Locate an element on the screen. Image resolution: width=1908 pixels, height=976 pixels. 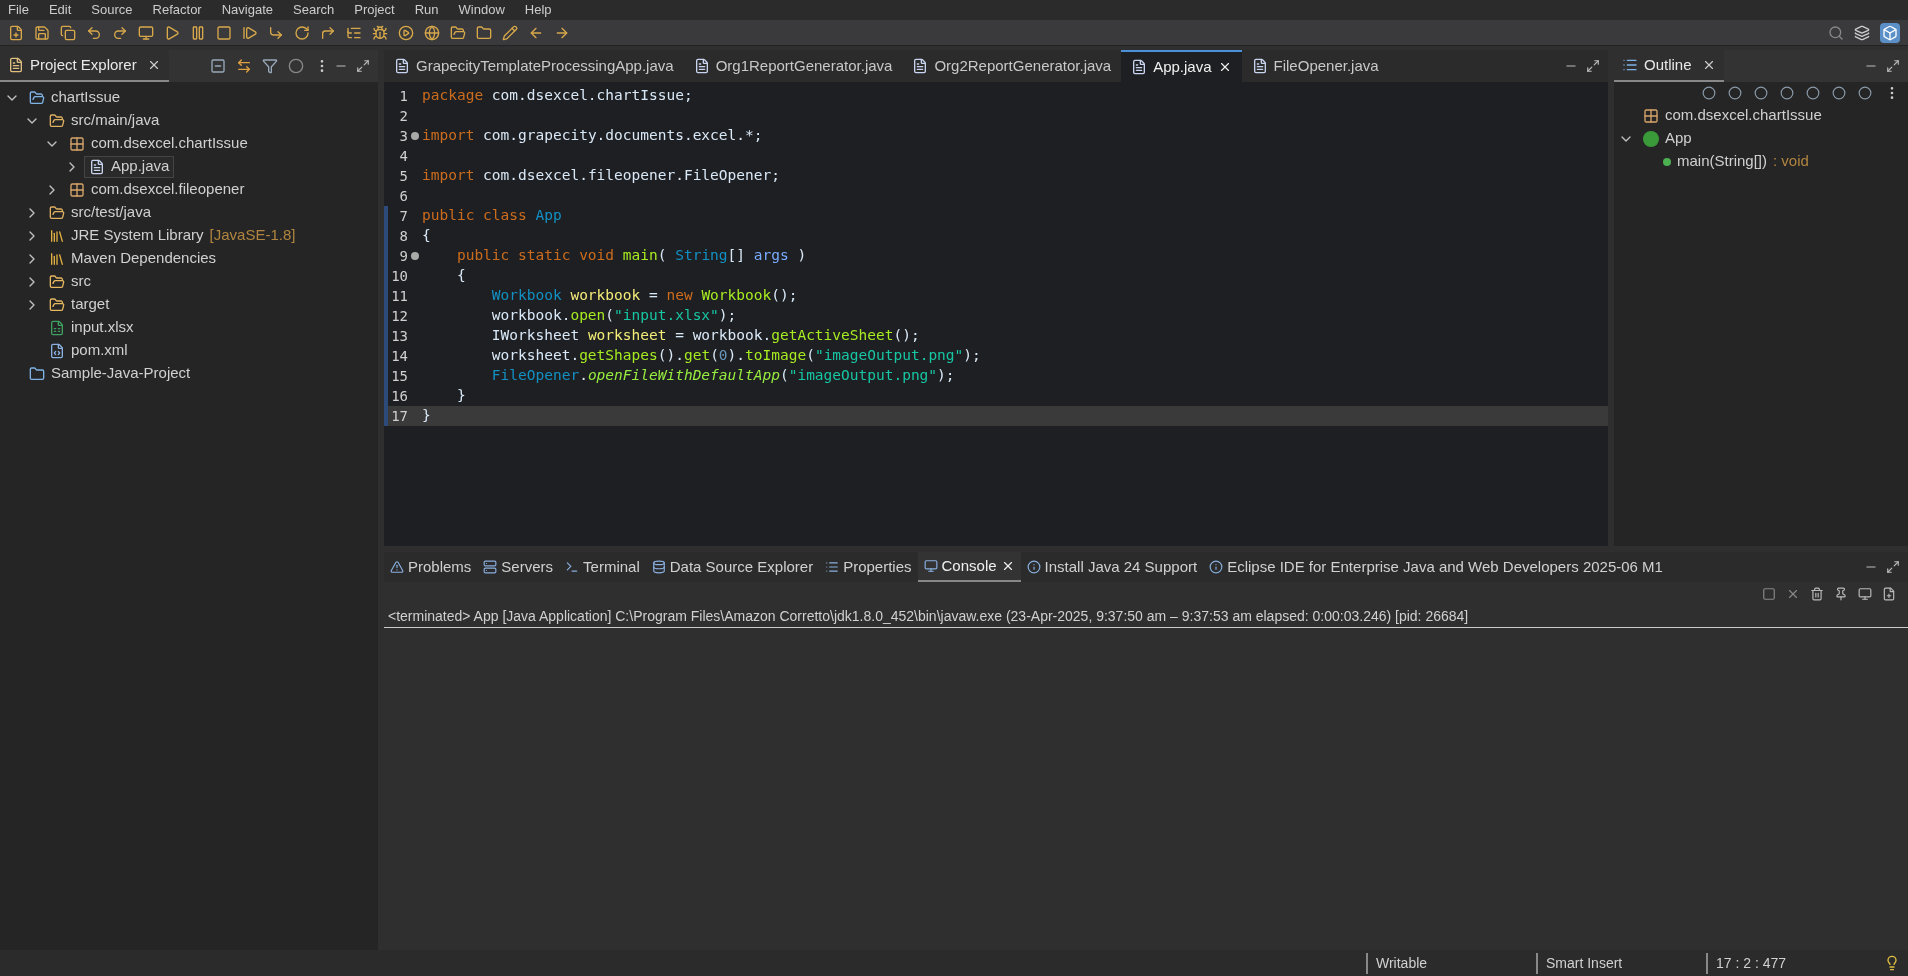
link-icon is located at coordinates (244, 66).